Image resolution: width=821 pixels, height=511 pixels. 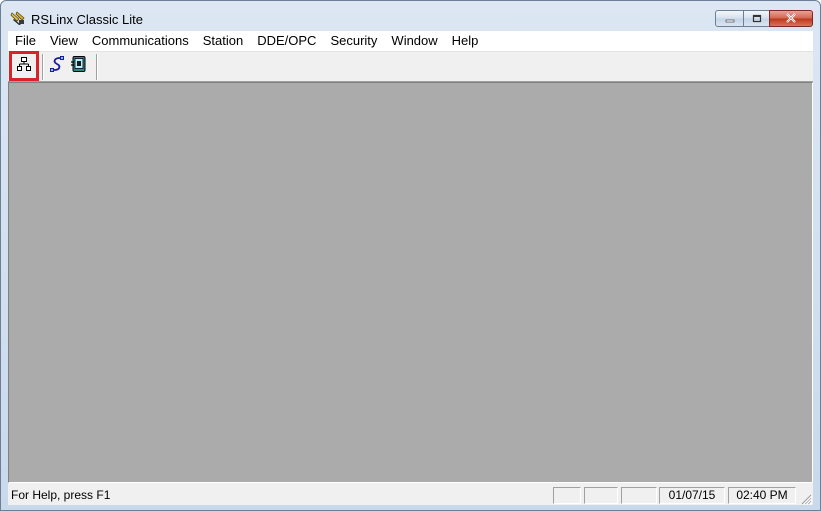 What do you see at coordinates (692, 495) in the screenshot?
I see `status-date: 01/07/15` at bounding box center [692, 495].